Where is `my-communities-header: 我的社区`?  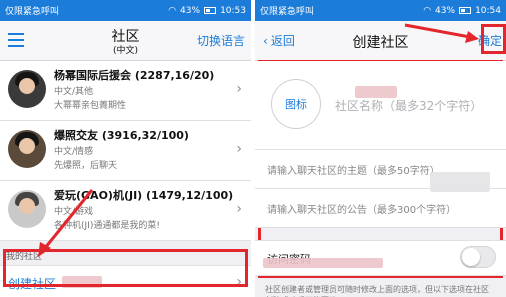
my-communities-header: 我的社区 is located at coordinates (125, 253).